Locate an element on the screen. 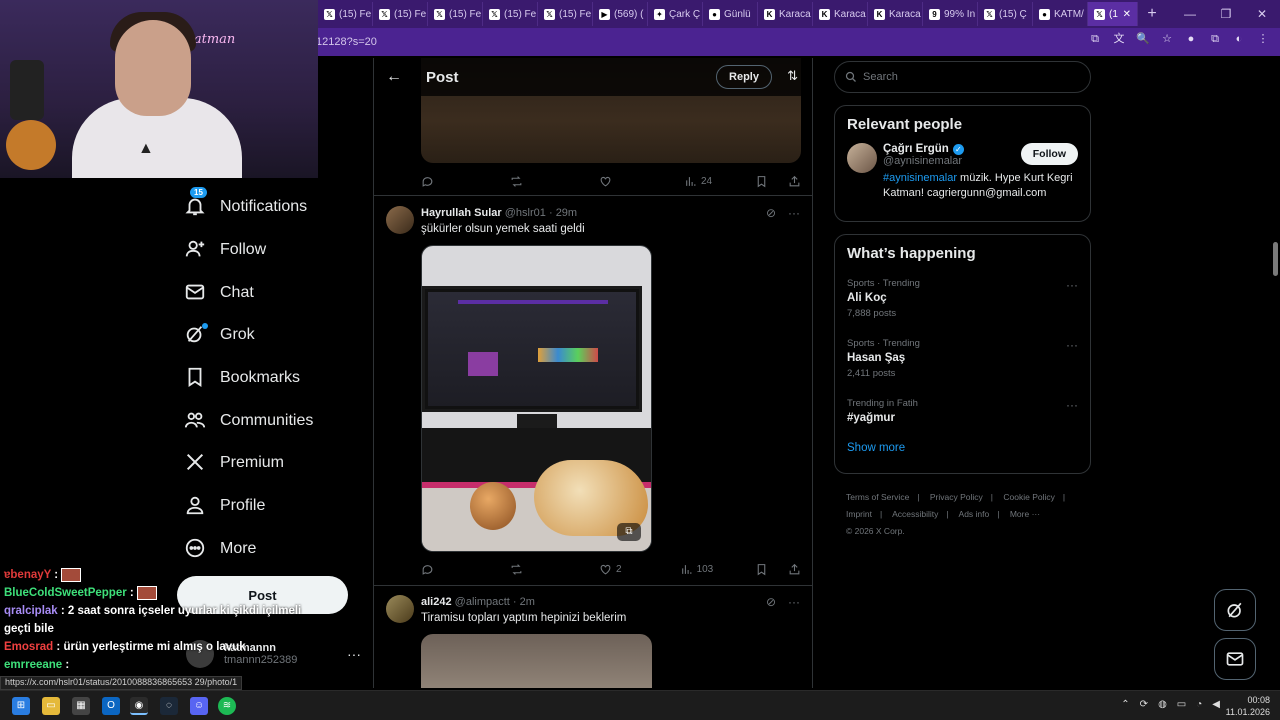 The width and height of the screenshot is (1280, 720). privacy-link: Privacy Policy is located at coordinates (956, 497).